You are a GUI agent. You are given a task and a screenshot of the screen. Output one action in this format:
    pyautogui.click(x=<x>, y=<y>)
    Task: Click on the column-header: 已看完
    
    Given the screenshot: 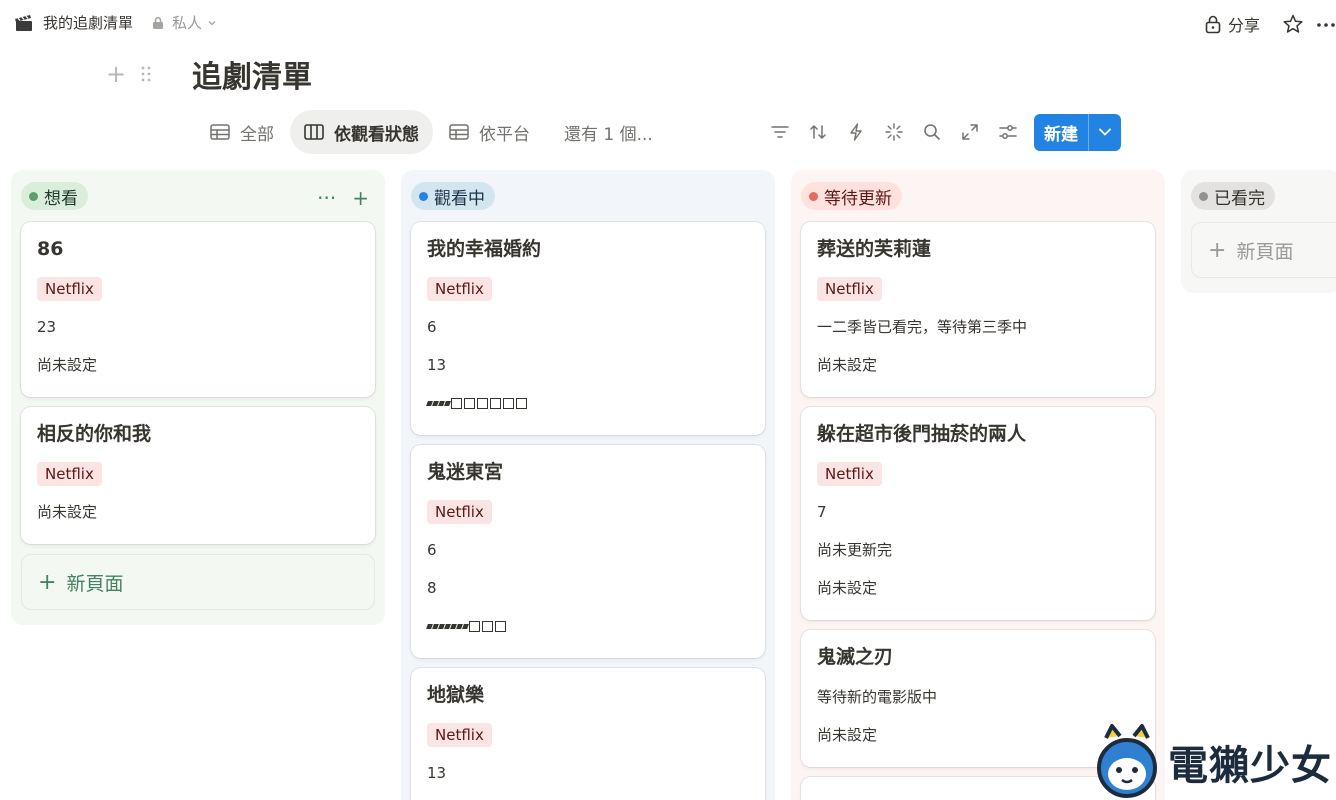 What is the action you would take?
    pyautogui.click(x=1261, y=196)
    